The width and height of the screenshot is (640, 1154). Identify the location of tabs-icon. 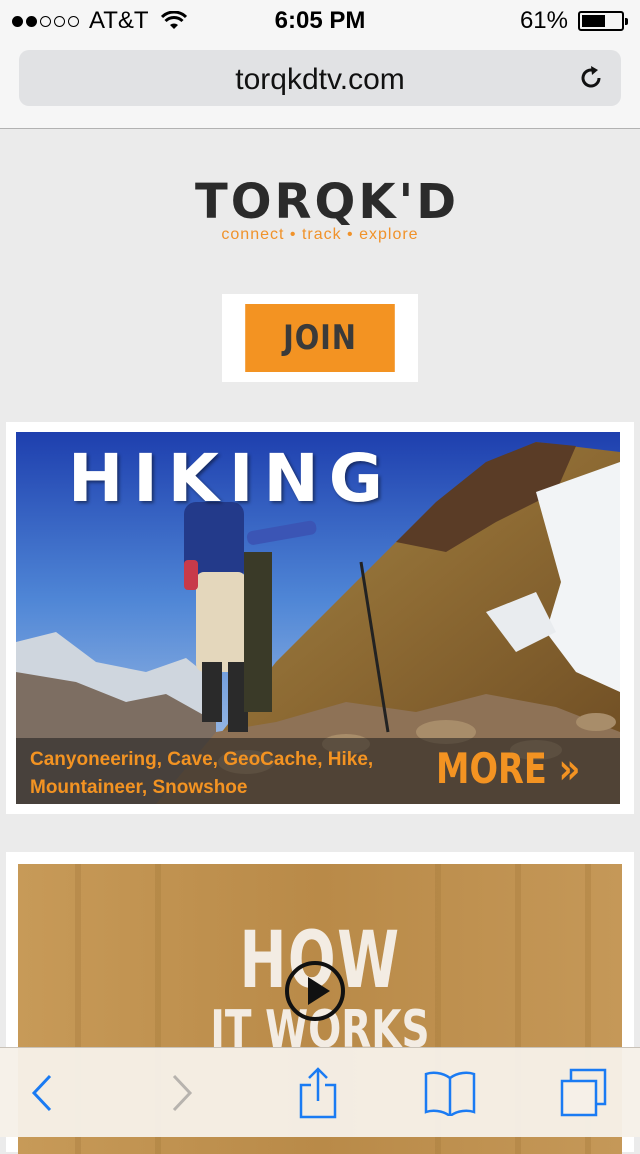
(583, 1092).